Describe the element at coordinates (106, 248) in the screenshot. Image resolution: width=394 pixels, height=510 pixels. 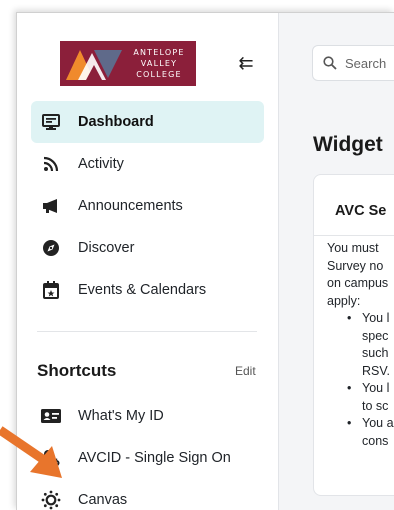
I see `nav-label: Discover` at that location.